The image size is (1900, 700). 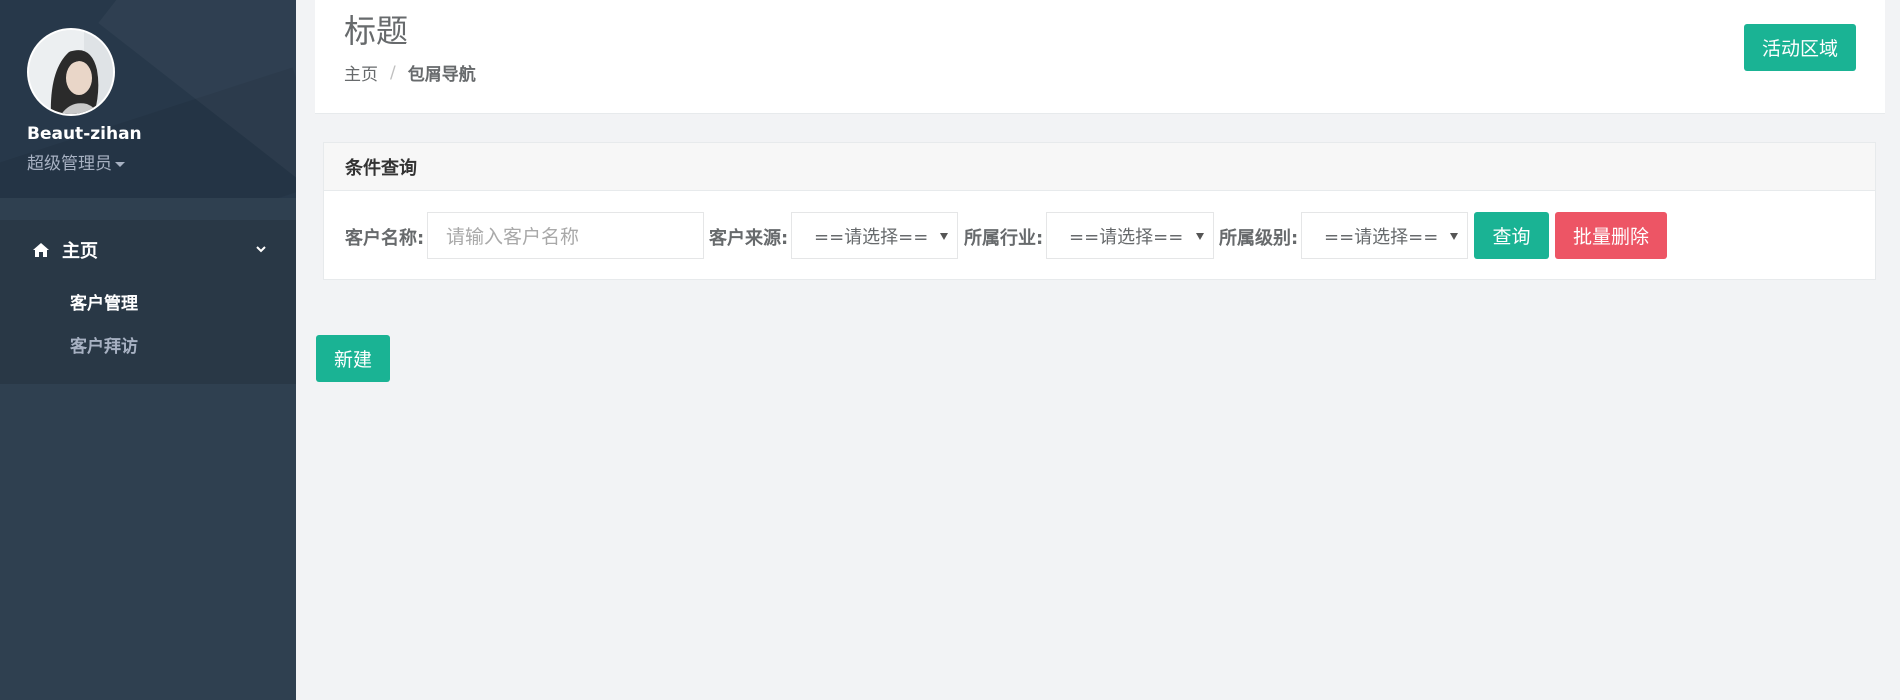 I want to click on page-header: 标题 主页 / 包屑导航 活动区域, so click(x=1100, y=57).